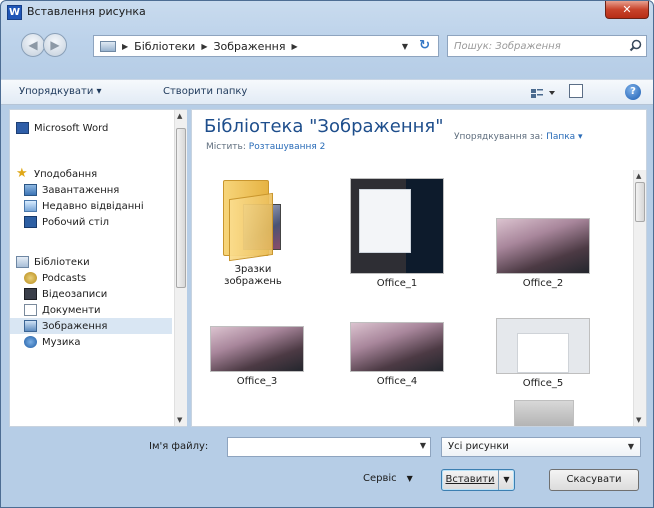 The height and width of the screenshot is (508, 654). What do you see at coordinates (397, 381) in the screenshot?
I see `file-item-label: Office_4` at bounding box center [397, 381].